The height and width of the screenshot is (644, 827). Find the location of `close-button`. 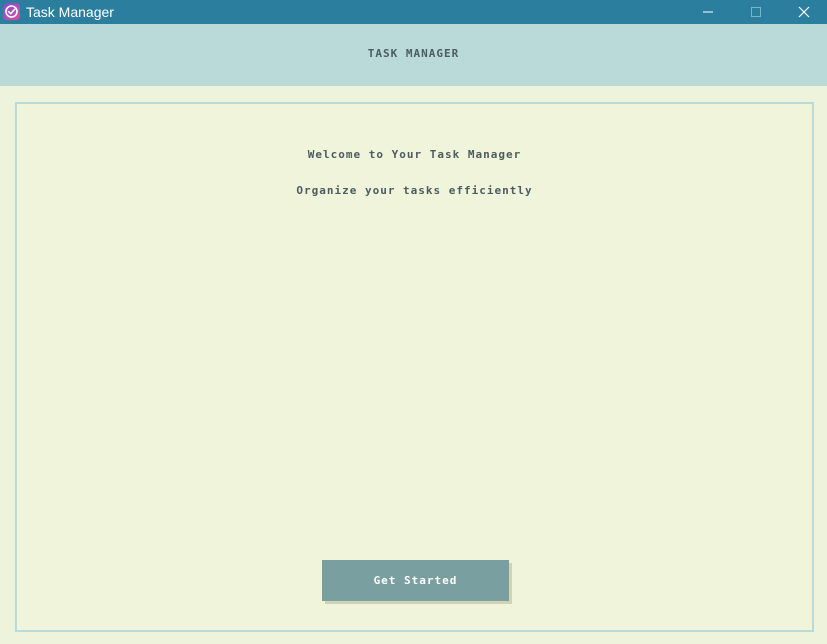

close-button is located at coordinates (804, 12).